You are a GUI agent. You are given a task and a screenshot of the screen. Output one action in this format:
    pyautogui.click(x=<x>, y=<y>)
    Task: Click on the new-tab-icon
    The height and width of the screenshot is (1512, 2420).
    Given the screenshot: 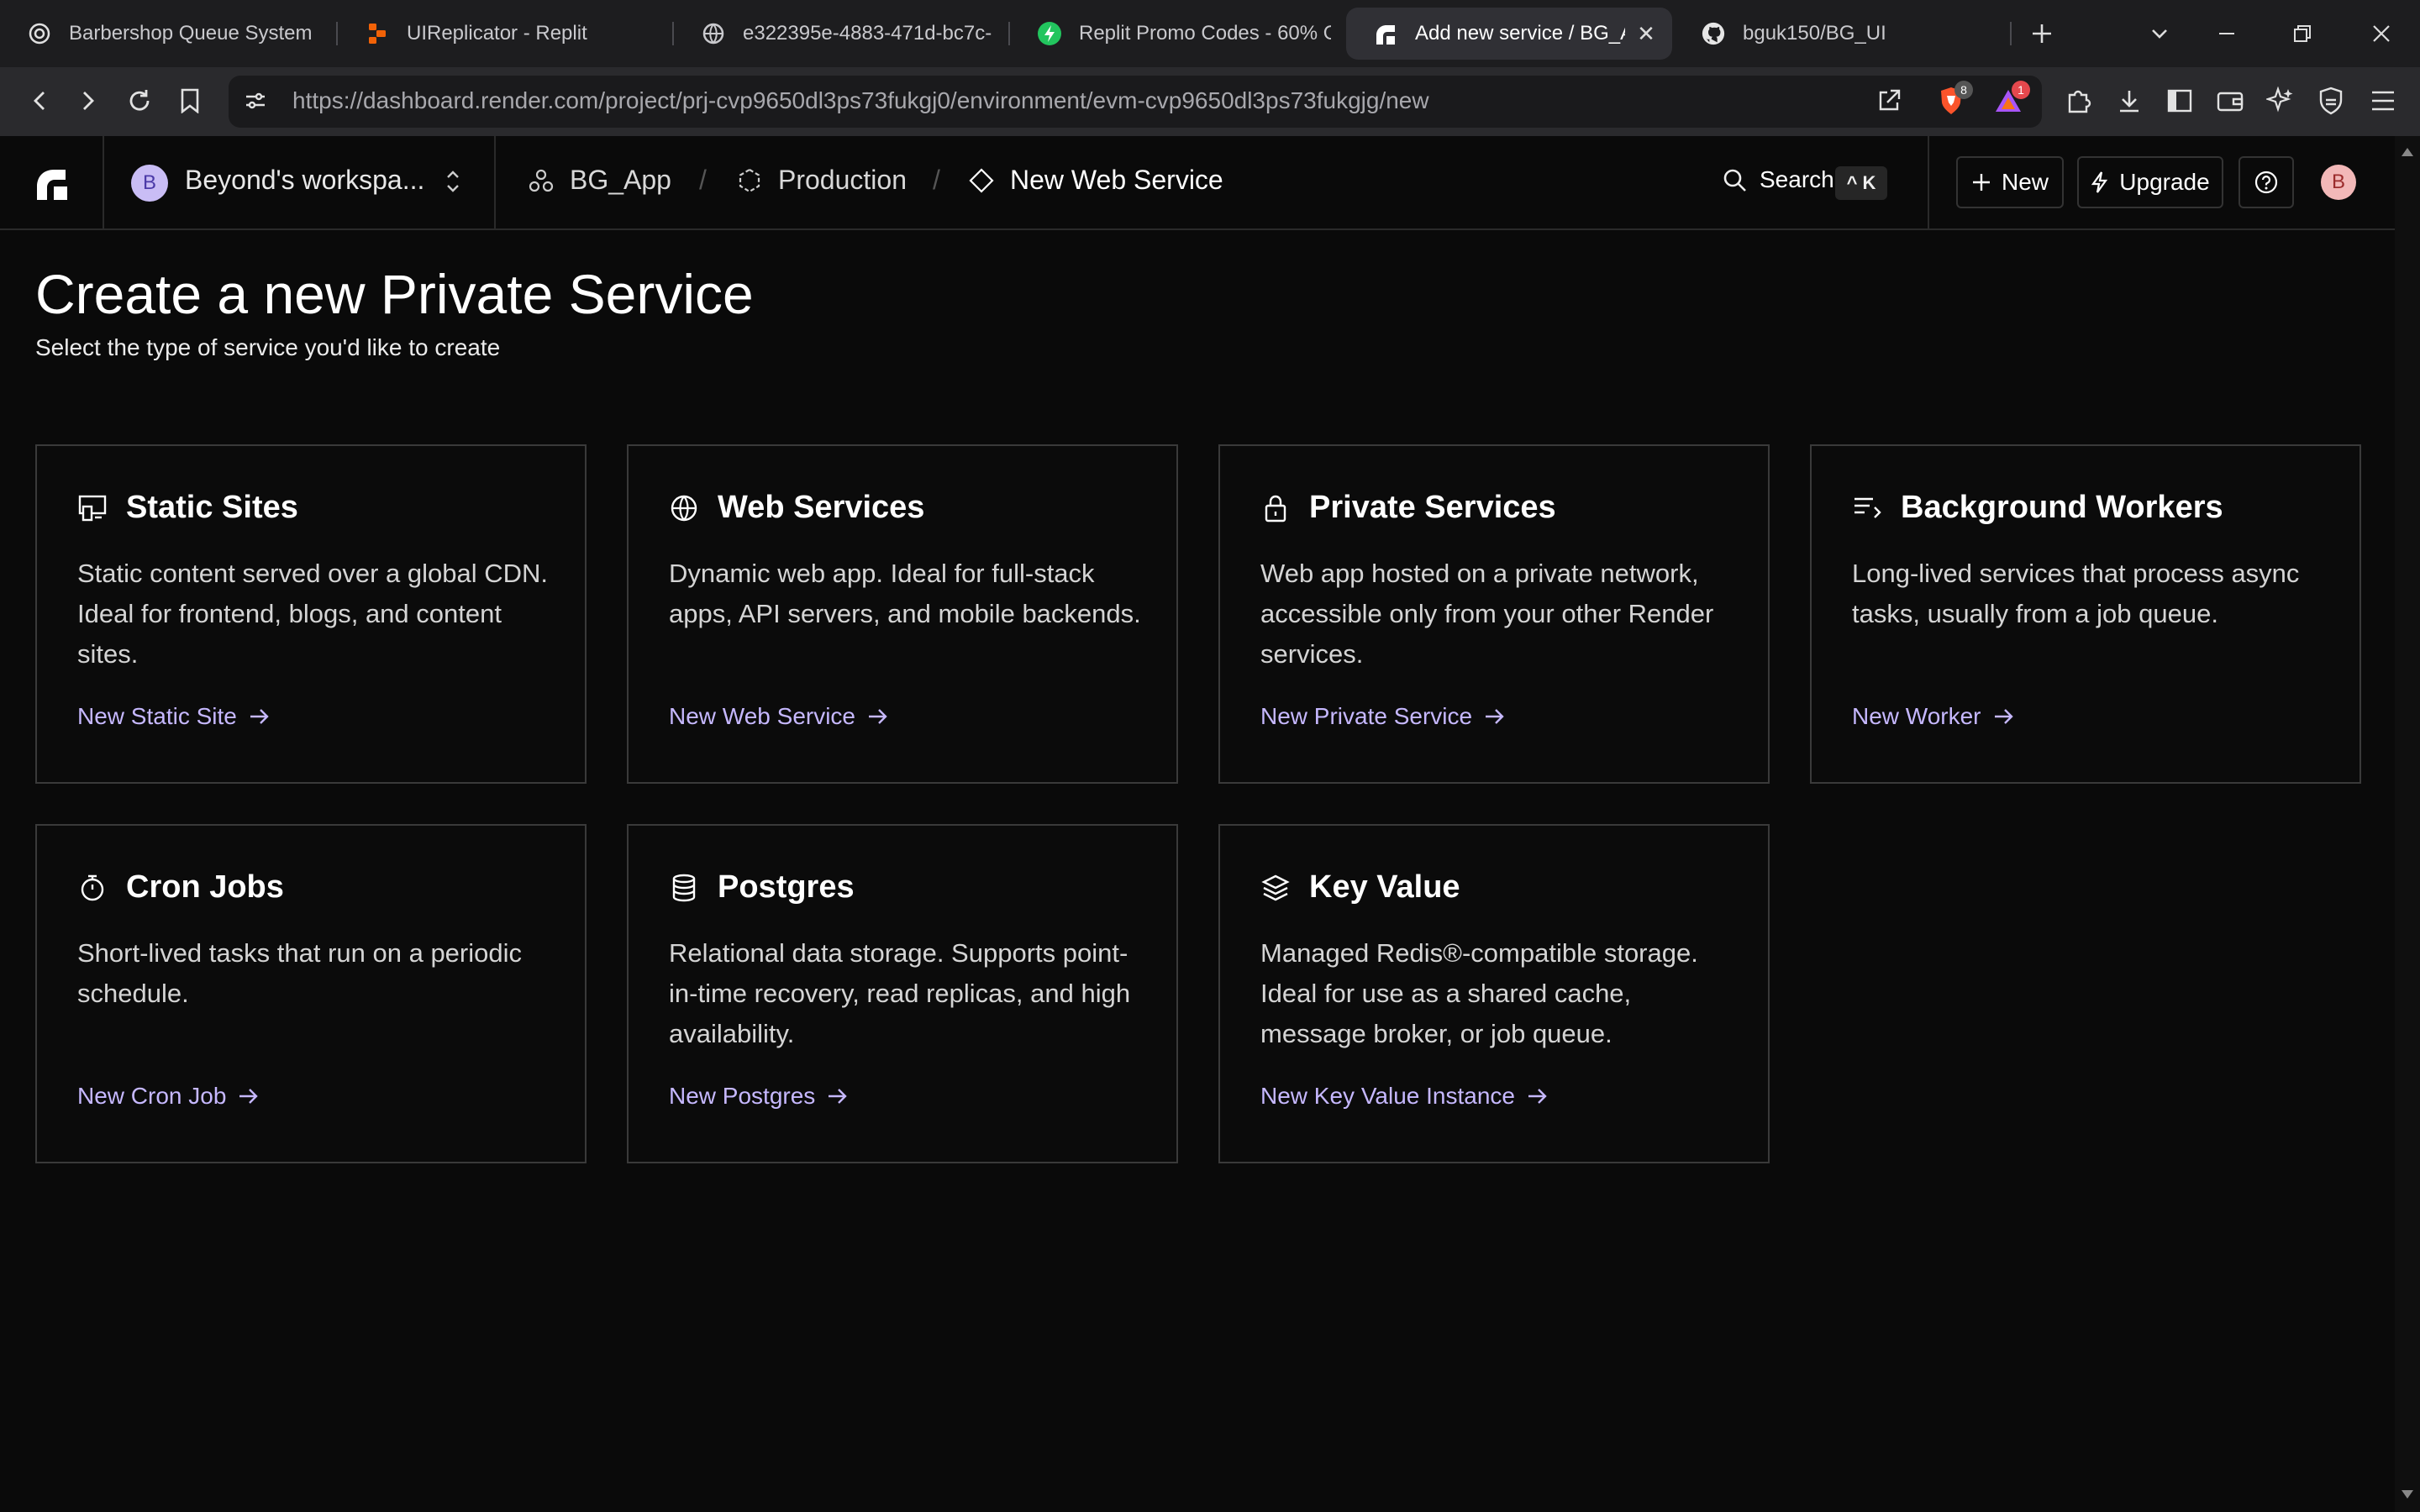 What is the action you would take?
    pyautogui.click(x=2042, y=33)
    